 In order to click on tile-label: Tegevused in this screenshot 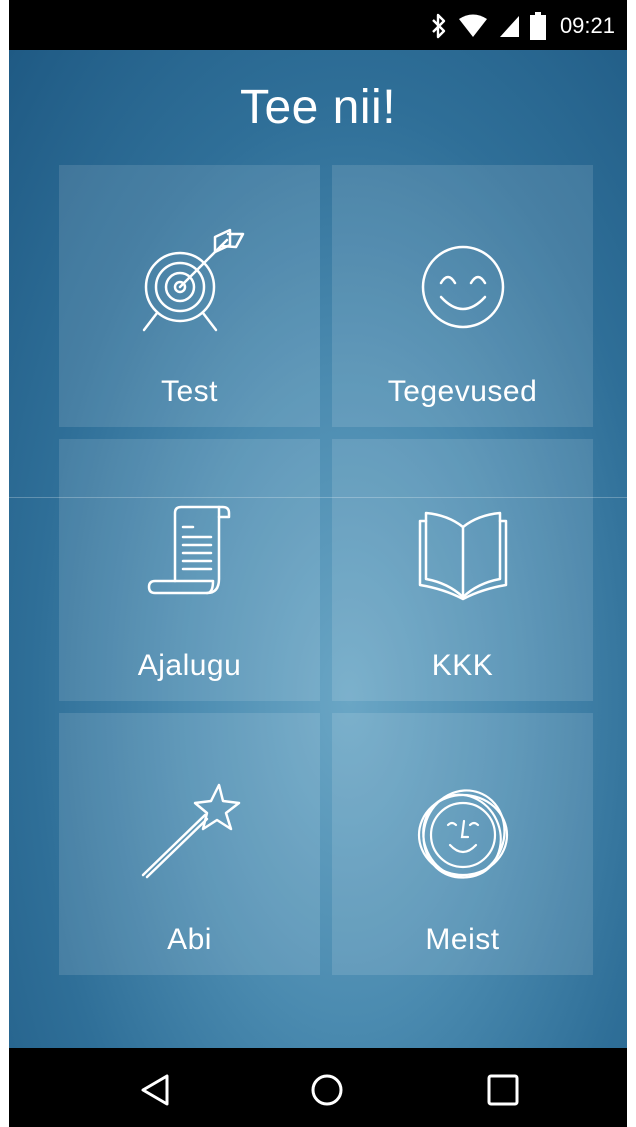, I will do `click(462, 391)`.